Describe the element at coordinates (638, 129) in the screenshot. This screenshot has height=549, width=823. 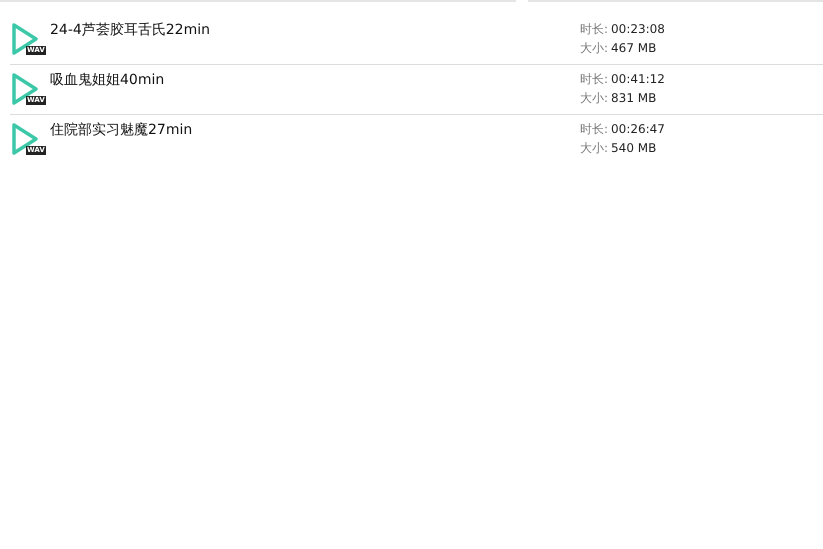
I see `duration-value: 00:26:47` at that location.